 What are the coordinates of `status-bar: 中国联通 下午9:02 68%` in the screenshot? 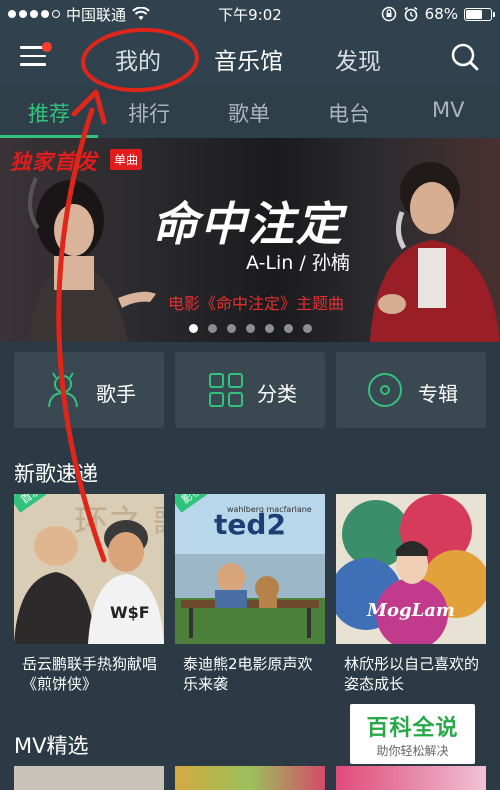 It's located at (250, 14).